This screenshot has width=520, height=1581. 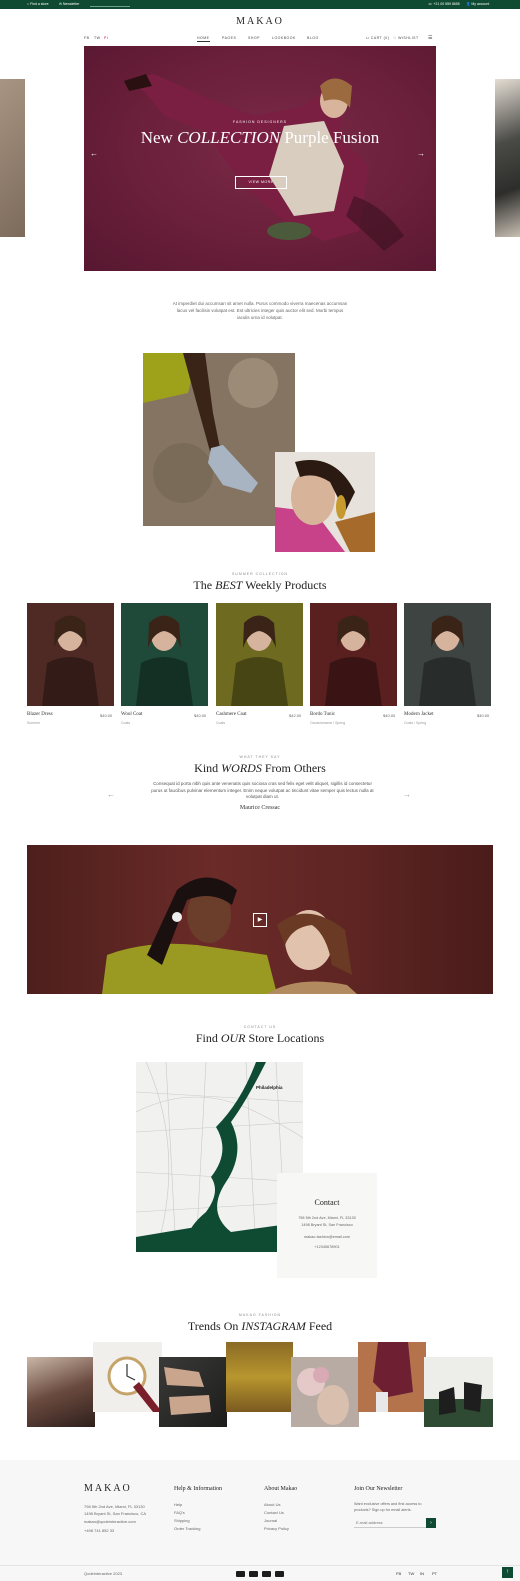 I want to click on products-kicker: SUMMER COLLECTION, so click(x=260, y=574).